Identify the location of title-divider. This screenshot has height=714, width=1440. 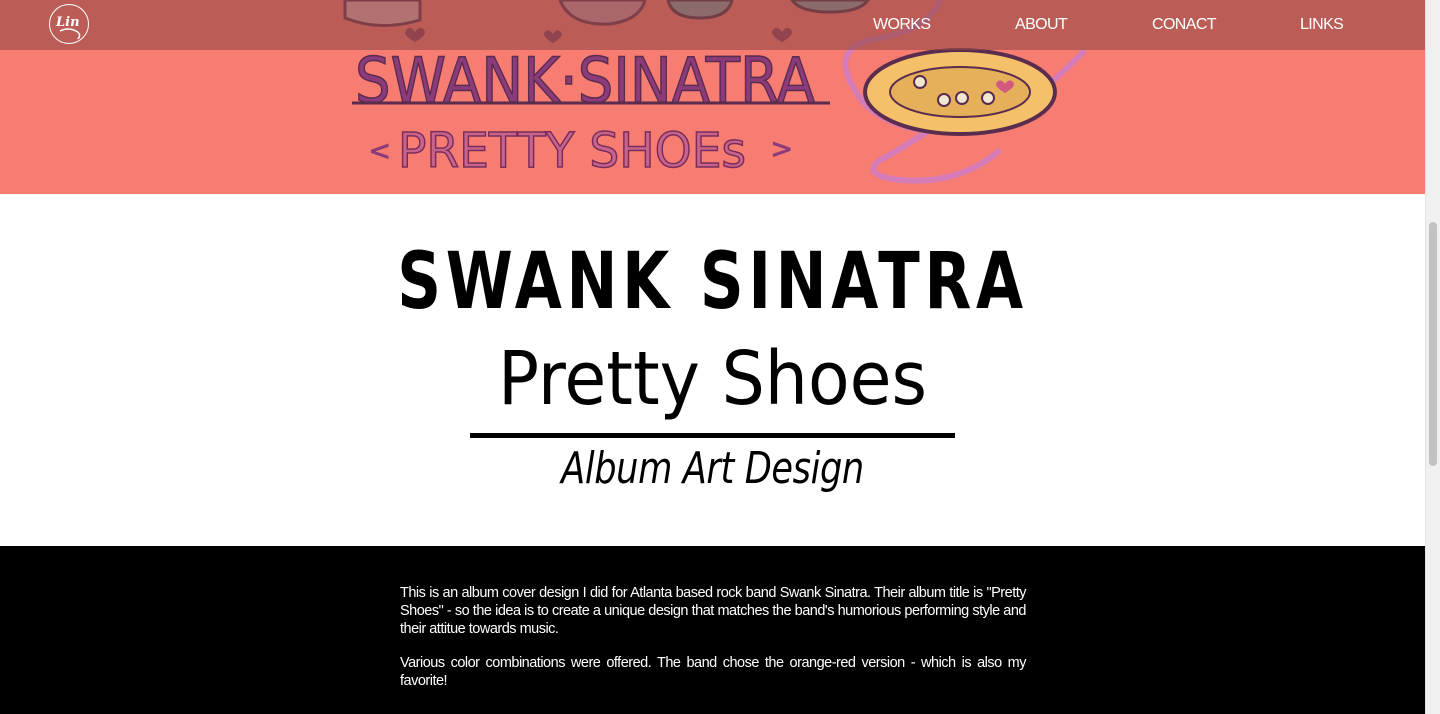
(712, 435).